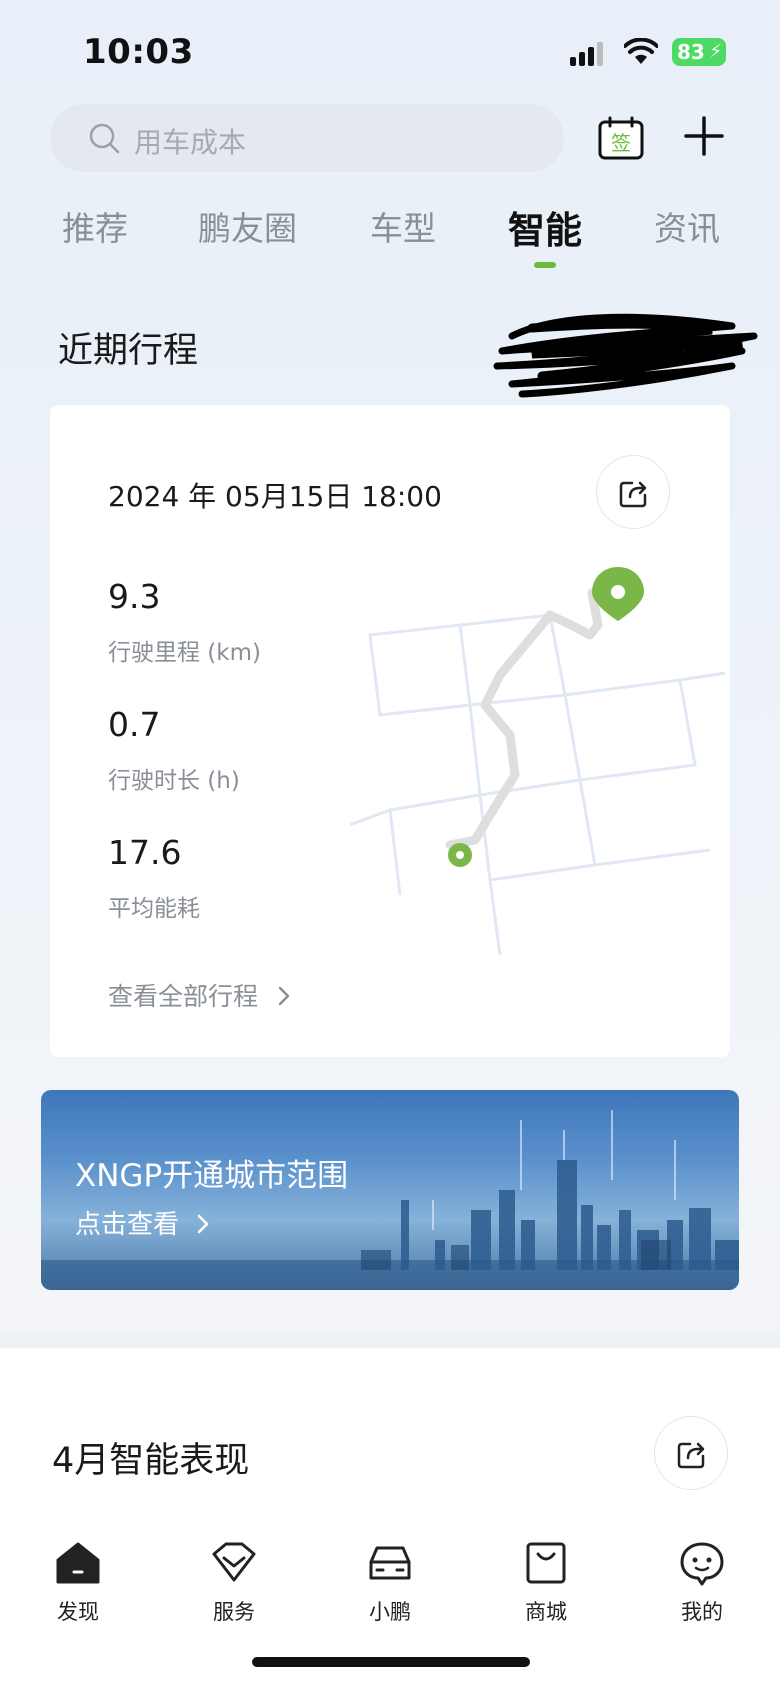 Image resolution: width=780 pixels, height=1688 pixels. What do you see at coordinates (212, 1176) in the screenshot?
I see `banner-title: XNGP开通城市范围` at bounding box center [212, 1176].